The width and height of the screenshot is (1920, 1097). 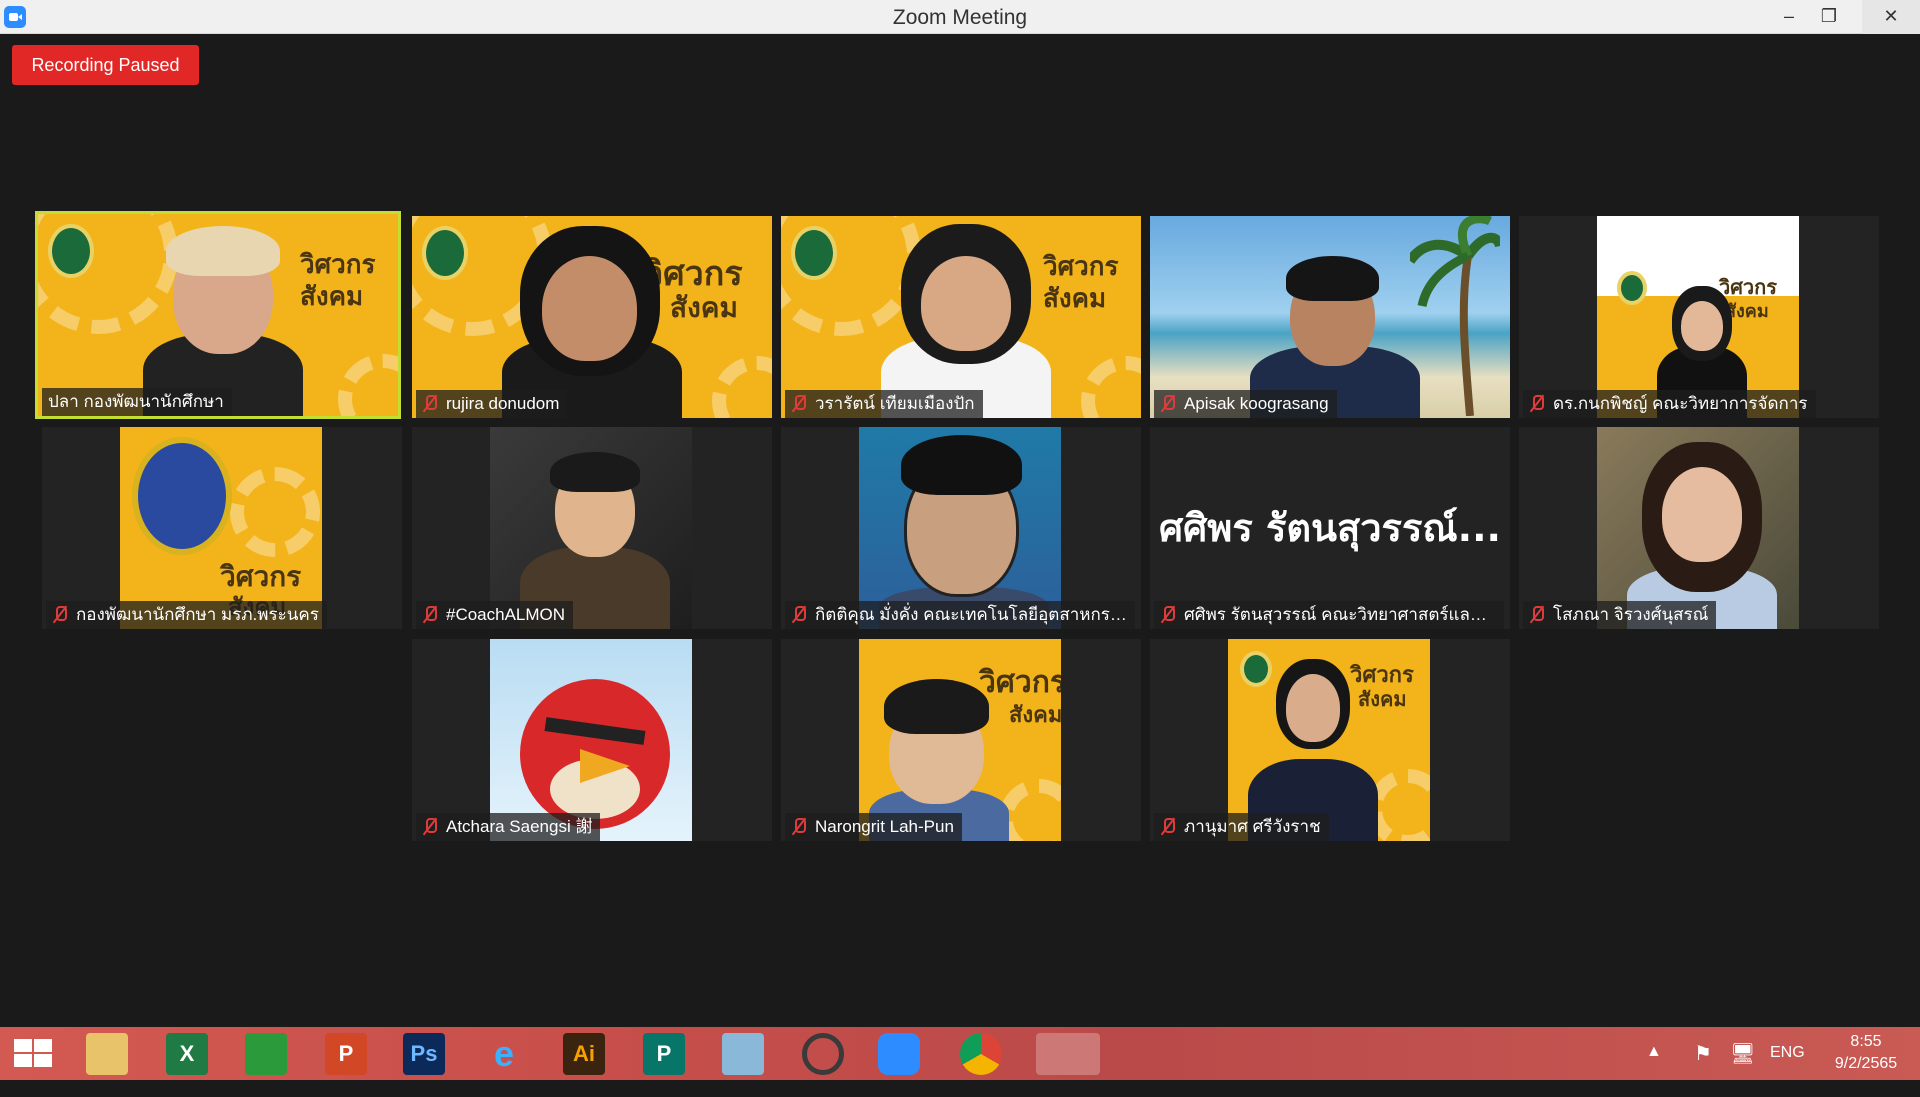 I want to click on video-tile-6: วิศวกร สังคม กองพัฒนานักศึกษา มรภ.พระนคร, so click(x=222, y=528).